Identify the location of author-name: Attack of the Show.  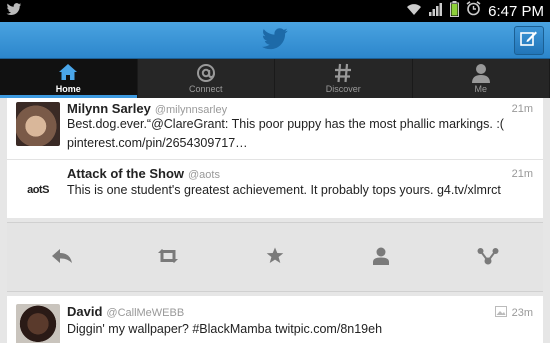
(126, 173).